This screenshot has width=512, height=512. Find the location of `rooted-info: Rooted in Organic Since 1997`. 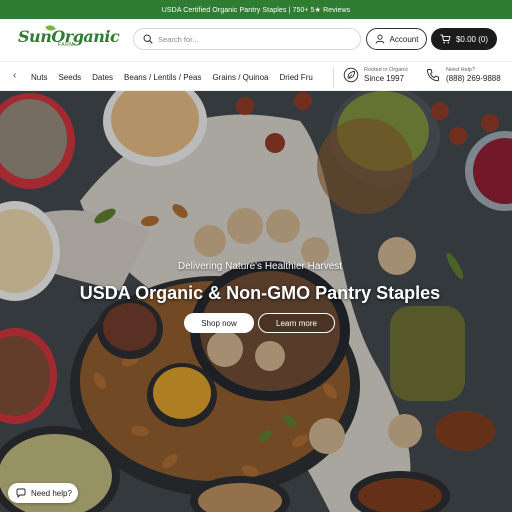

rooted-info: Rooted in Organic Since 1997 is located at coordinates (375, 75).